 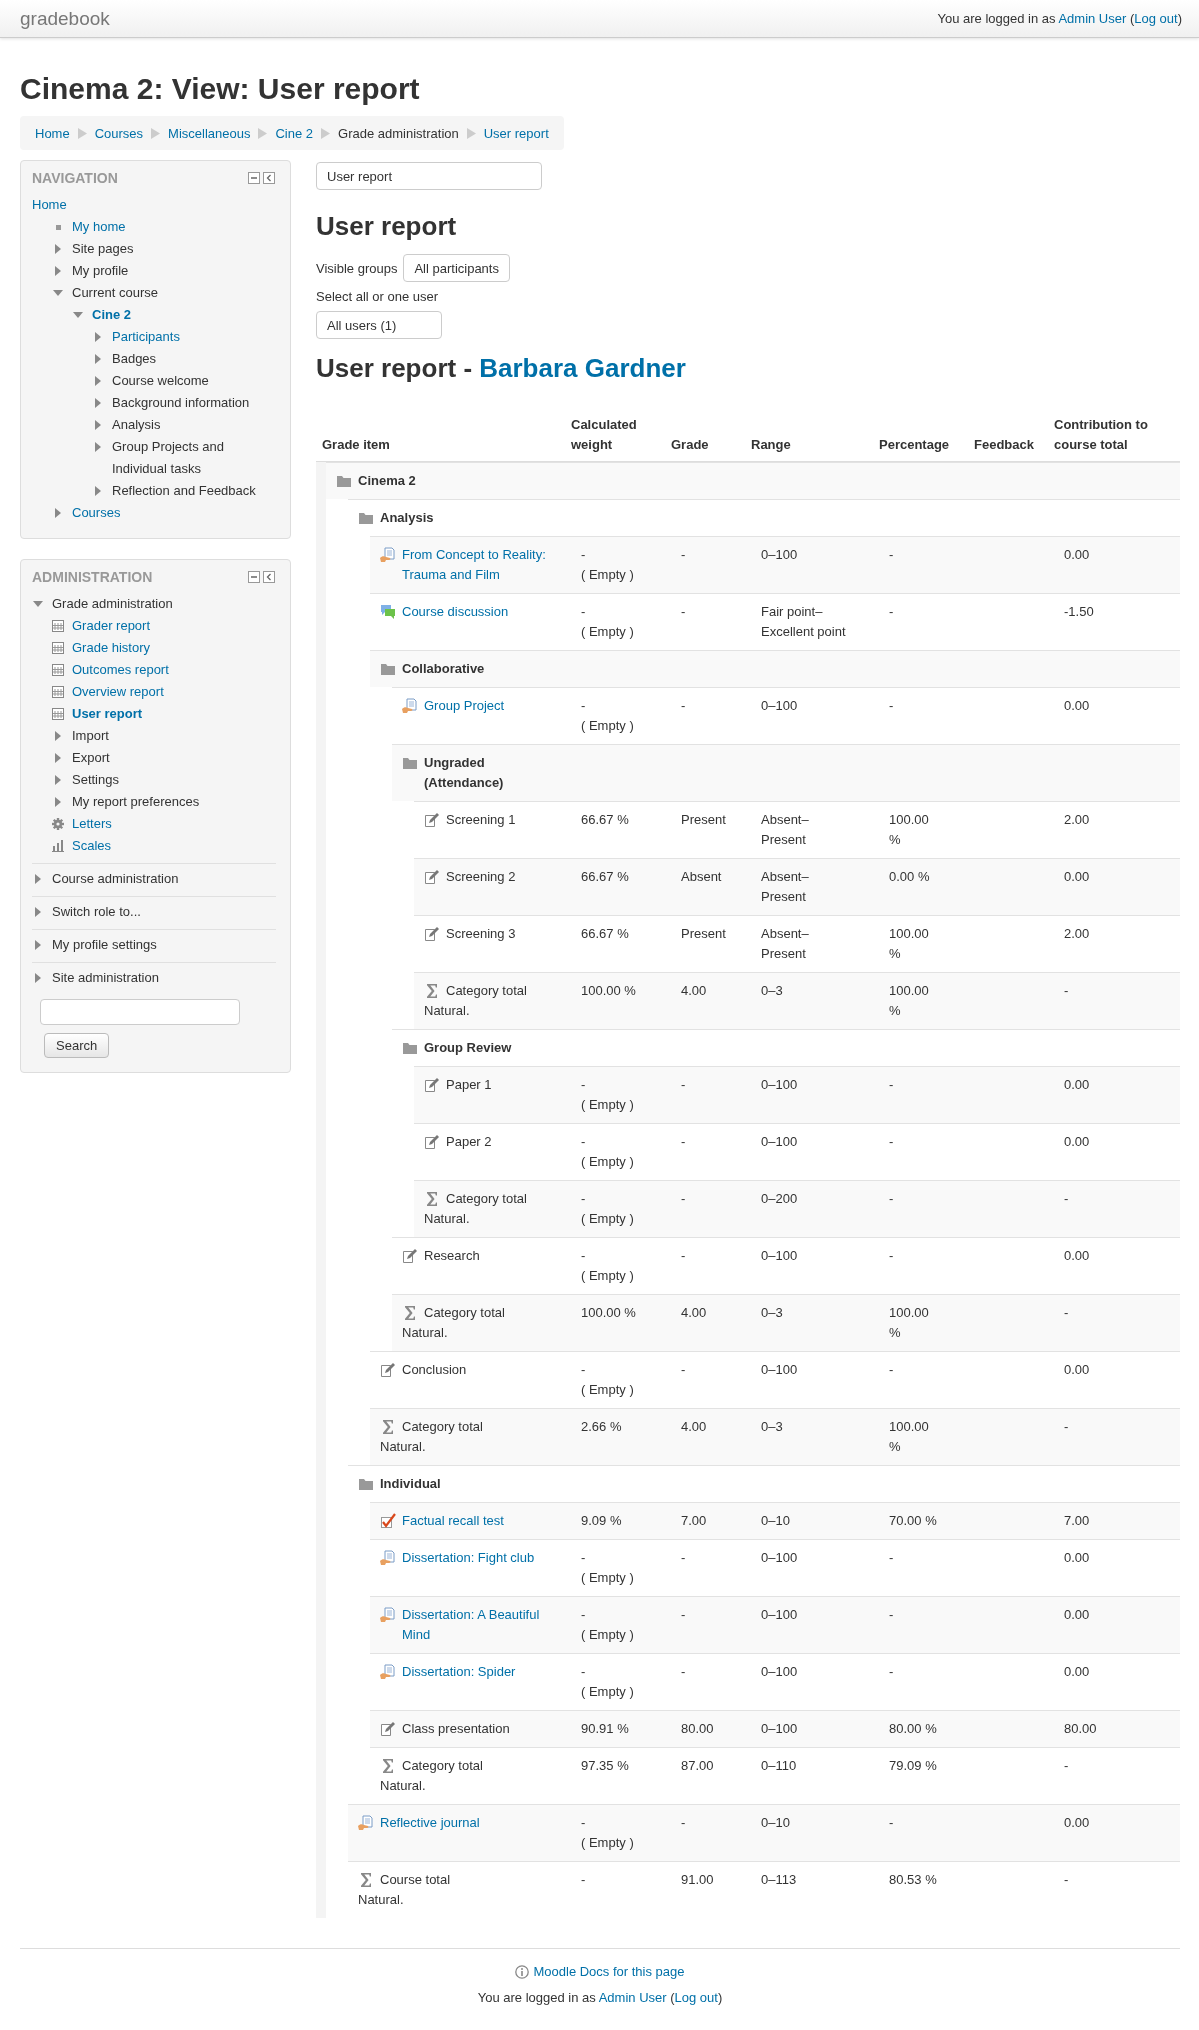 What do you see at coordinates (164, 513) in the screenshot?
I see `nav-link: Courses` at bounding box center [164, 513].